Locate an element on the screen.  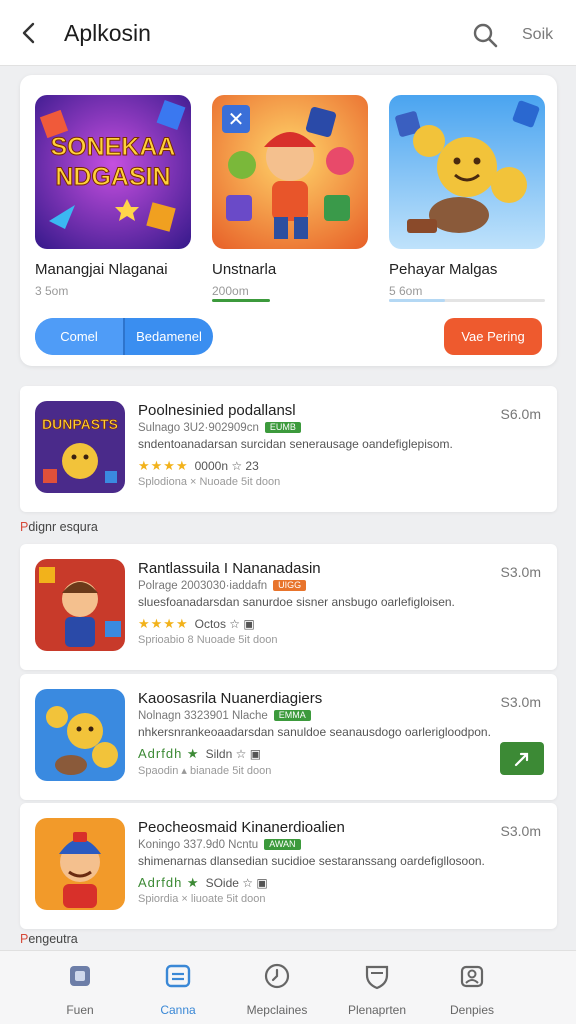
install-icon is located at coordinates (521, 759).